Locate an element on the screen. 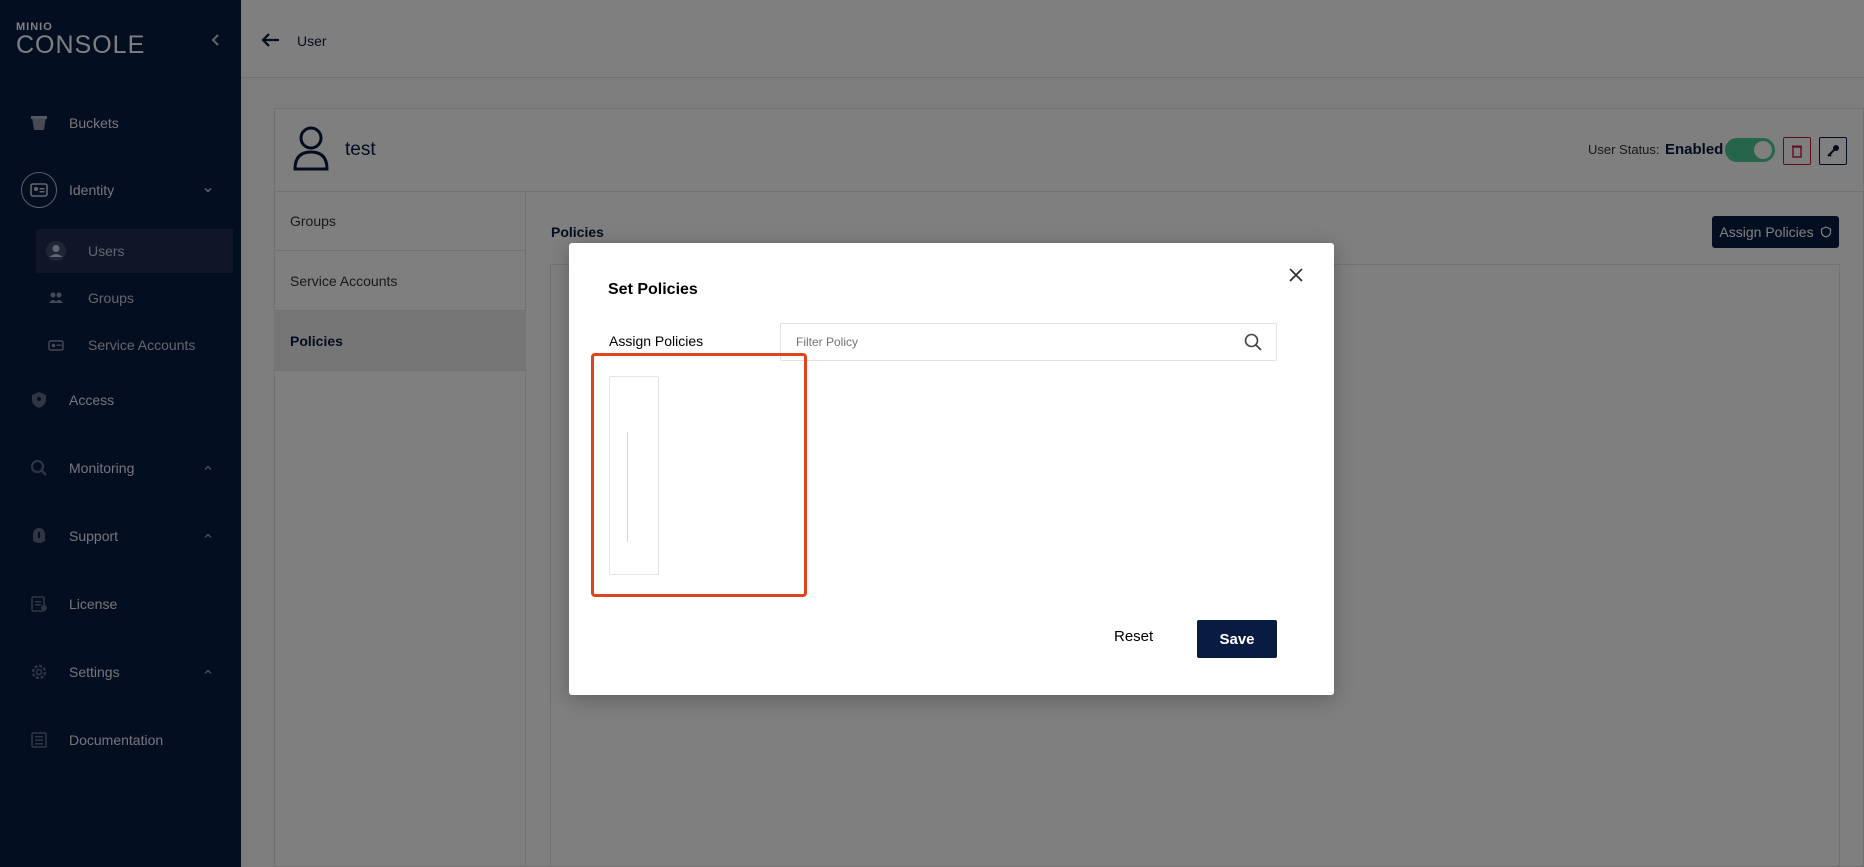 The image size is (1864, 867). save-button: Save is located at coordinates (1237, 639).